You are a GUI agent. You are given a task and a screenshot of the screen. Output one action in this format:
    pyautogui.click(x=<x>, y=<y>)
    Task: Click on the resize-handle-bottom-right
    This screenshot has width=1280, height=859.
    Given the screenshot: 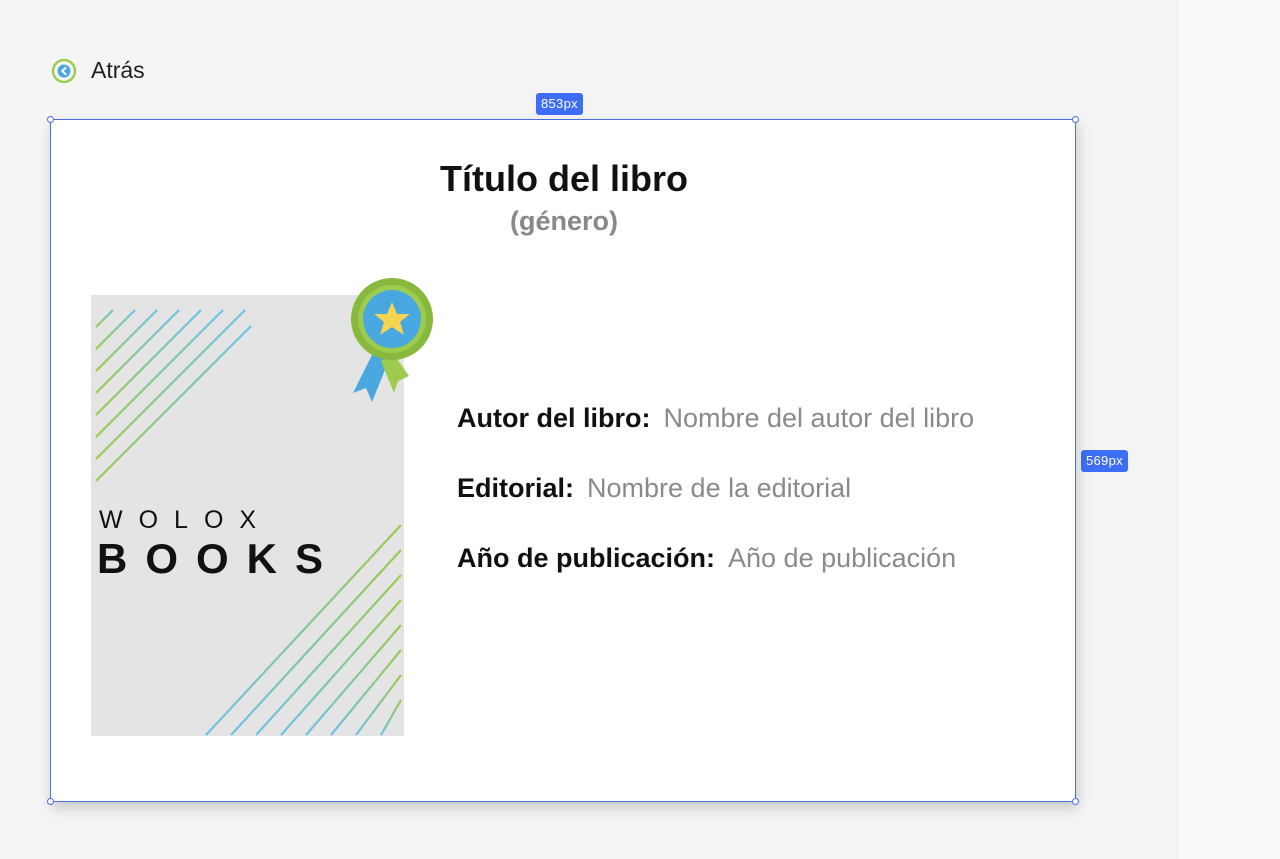 What is the action you would take?
    pyautogui.click(x=1075, y=801)
    